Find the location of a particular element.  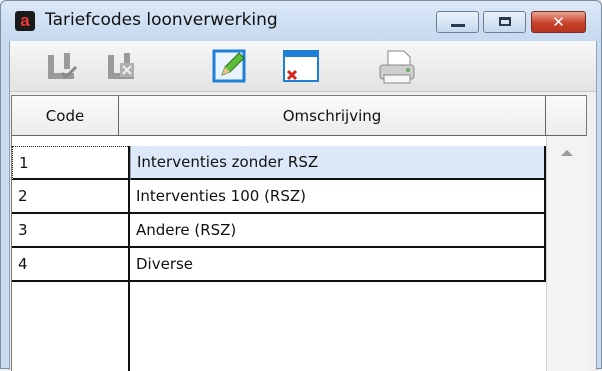

minimize-button is located at coordinates (457, 22).